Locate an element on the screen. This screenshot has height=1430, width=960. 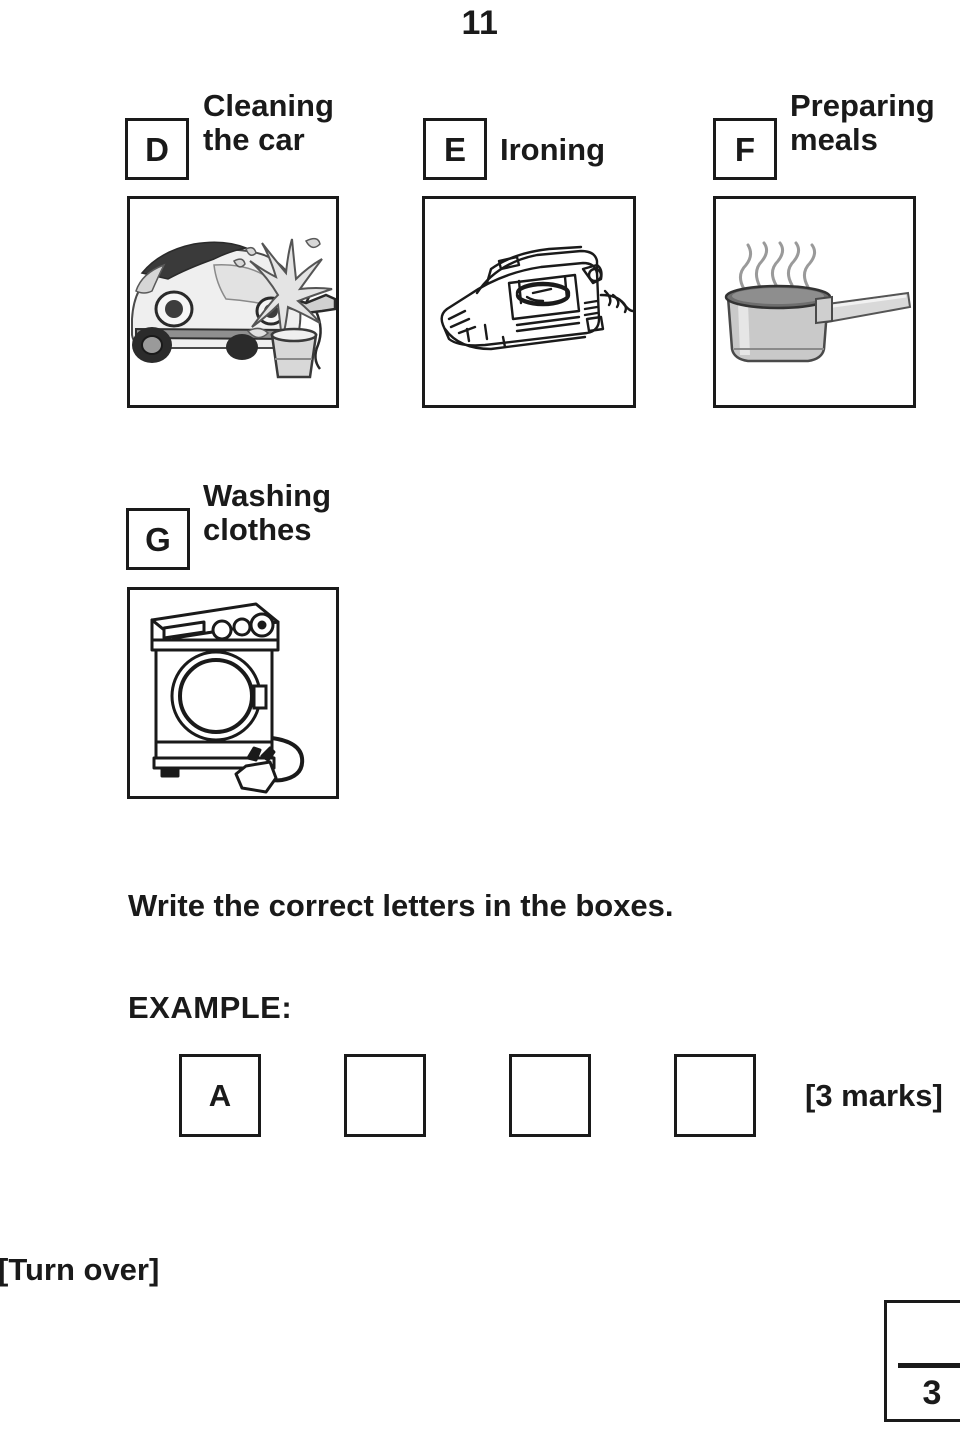
option-image-frame-e is located at coordinates (529, 302).